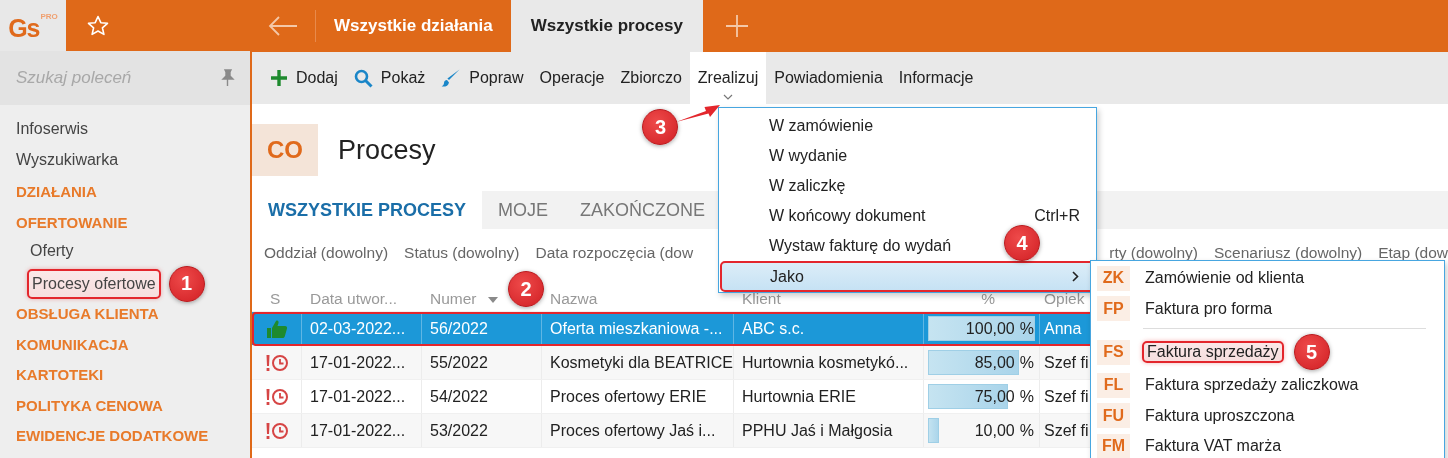 This screenshot has width=1448, height=458. I want to click on view-tab: WSZYSTKIE PROCESY, so click(367, 210).